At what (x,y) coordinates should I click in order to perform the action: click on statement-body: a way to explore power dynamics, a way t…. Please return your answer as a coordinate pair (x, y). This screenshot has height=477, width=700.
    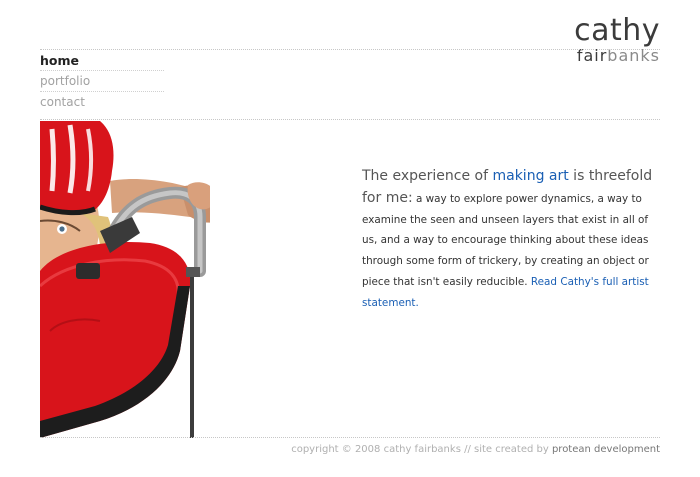
    Looking at the image, I should click on (505, 240).